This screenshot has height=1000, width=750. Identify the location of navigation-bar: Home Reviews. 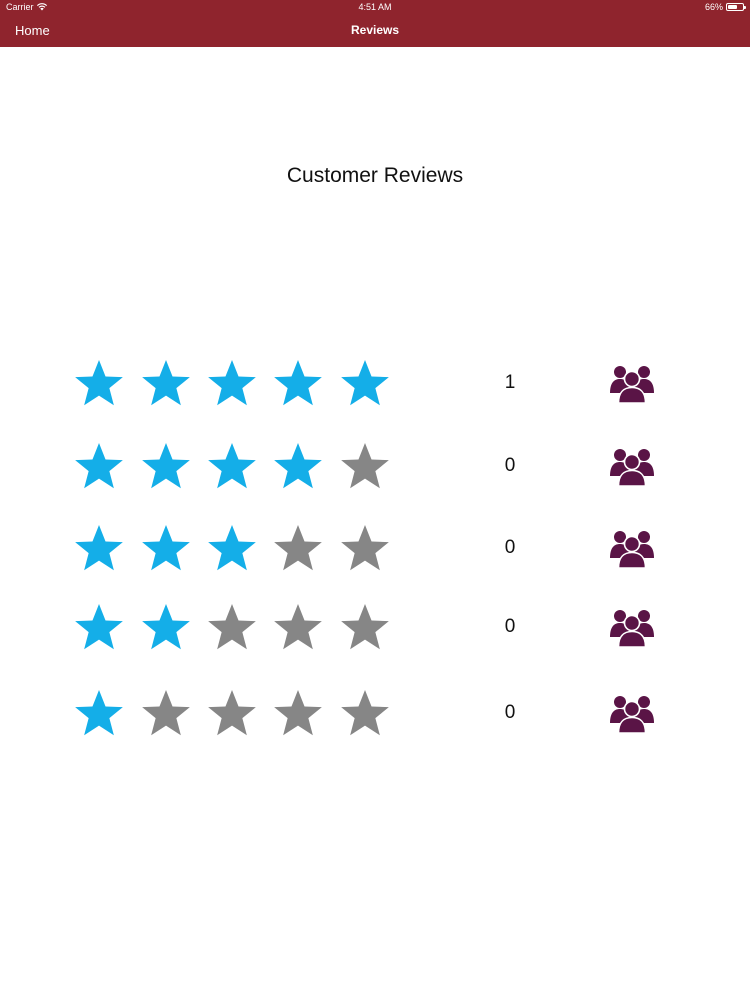
(375, 30).